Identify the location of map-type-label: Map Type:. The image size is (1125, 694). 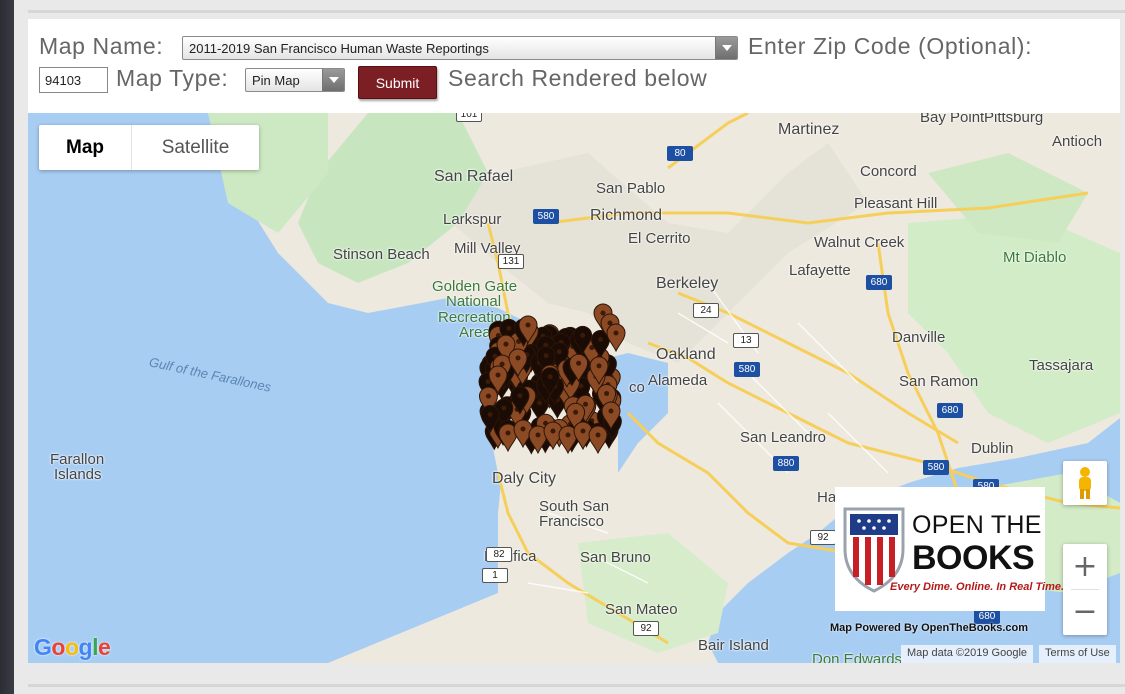
(172, 78).